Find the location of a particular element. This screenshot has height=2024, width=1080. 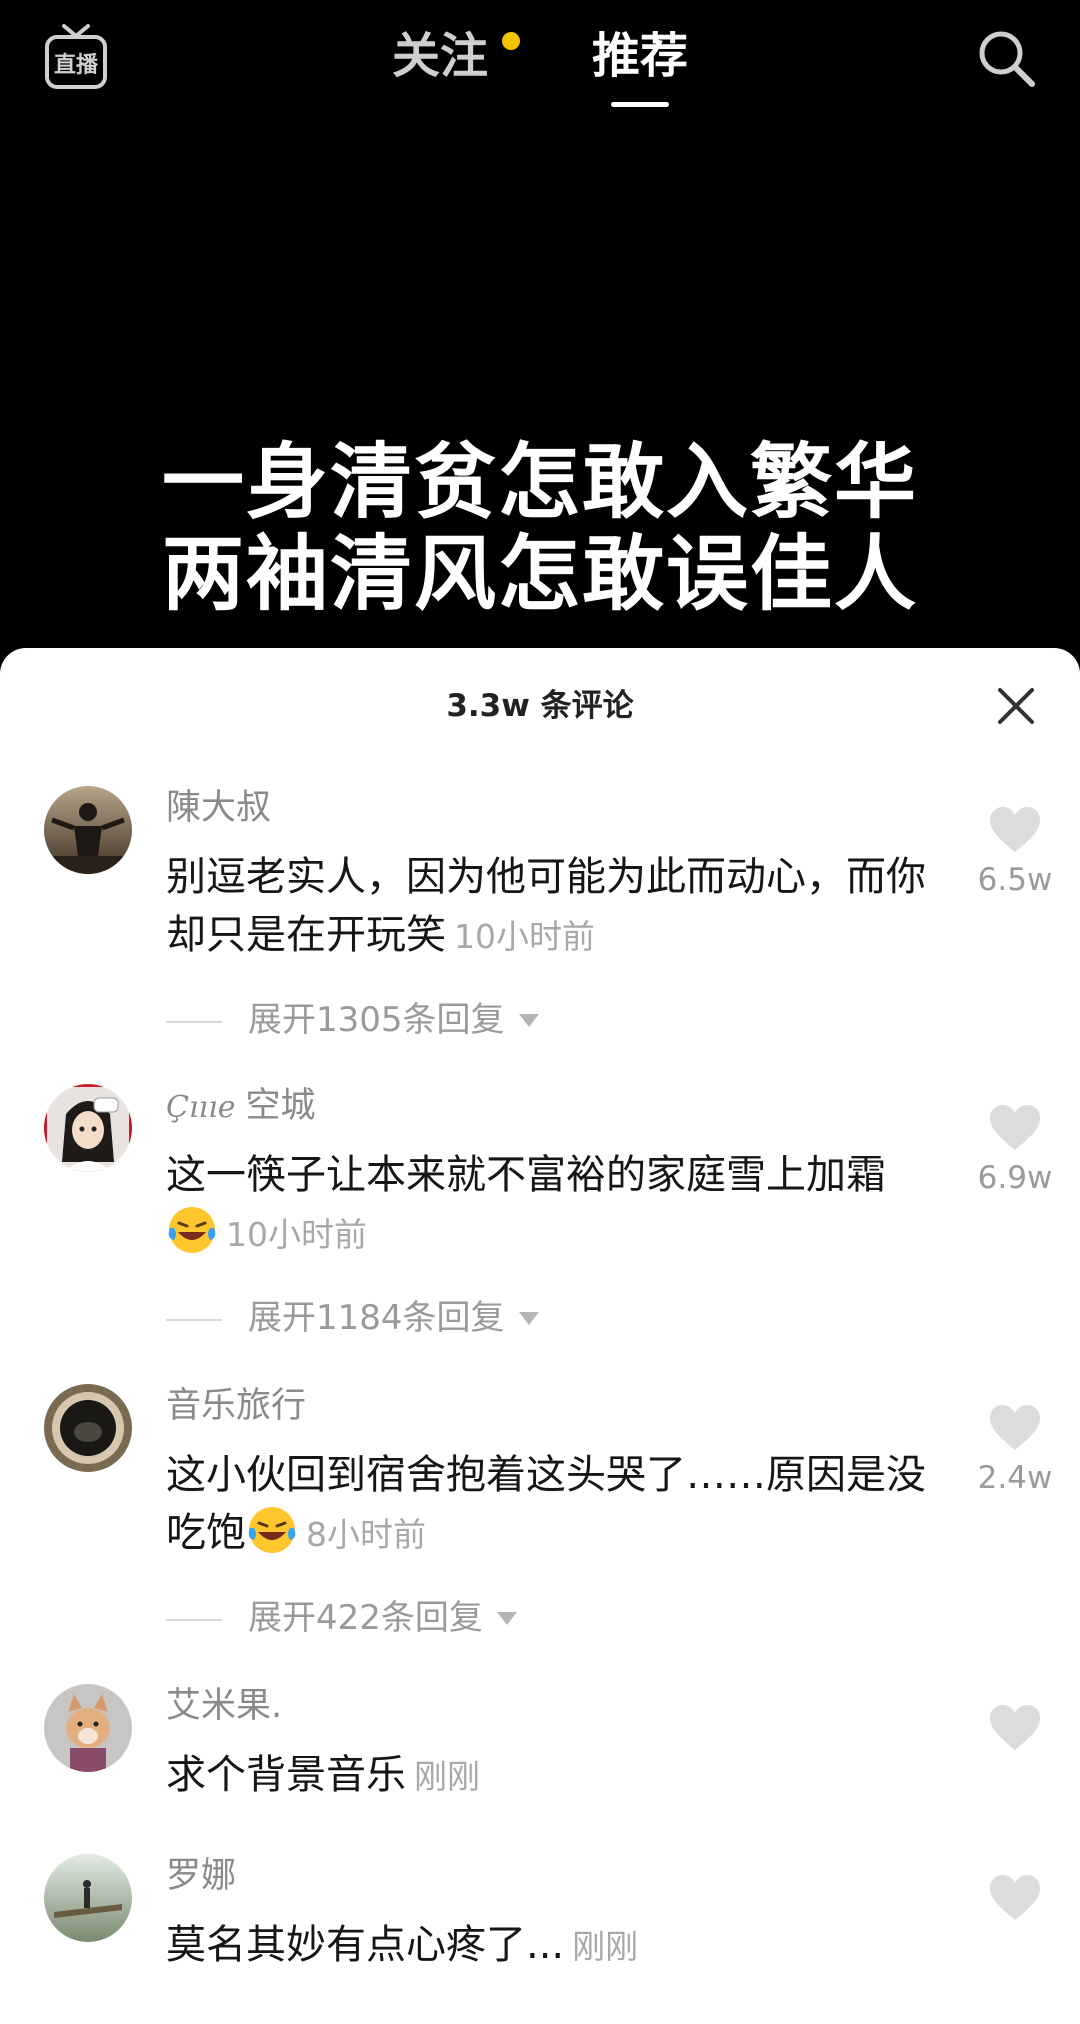

live-tv-icon: 直播 is located at coordinates (76, 57).